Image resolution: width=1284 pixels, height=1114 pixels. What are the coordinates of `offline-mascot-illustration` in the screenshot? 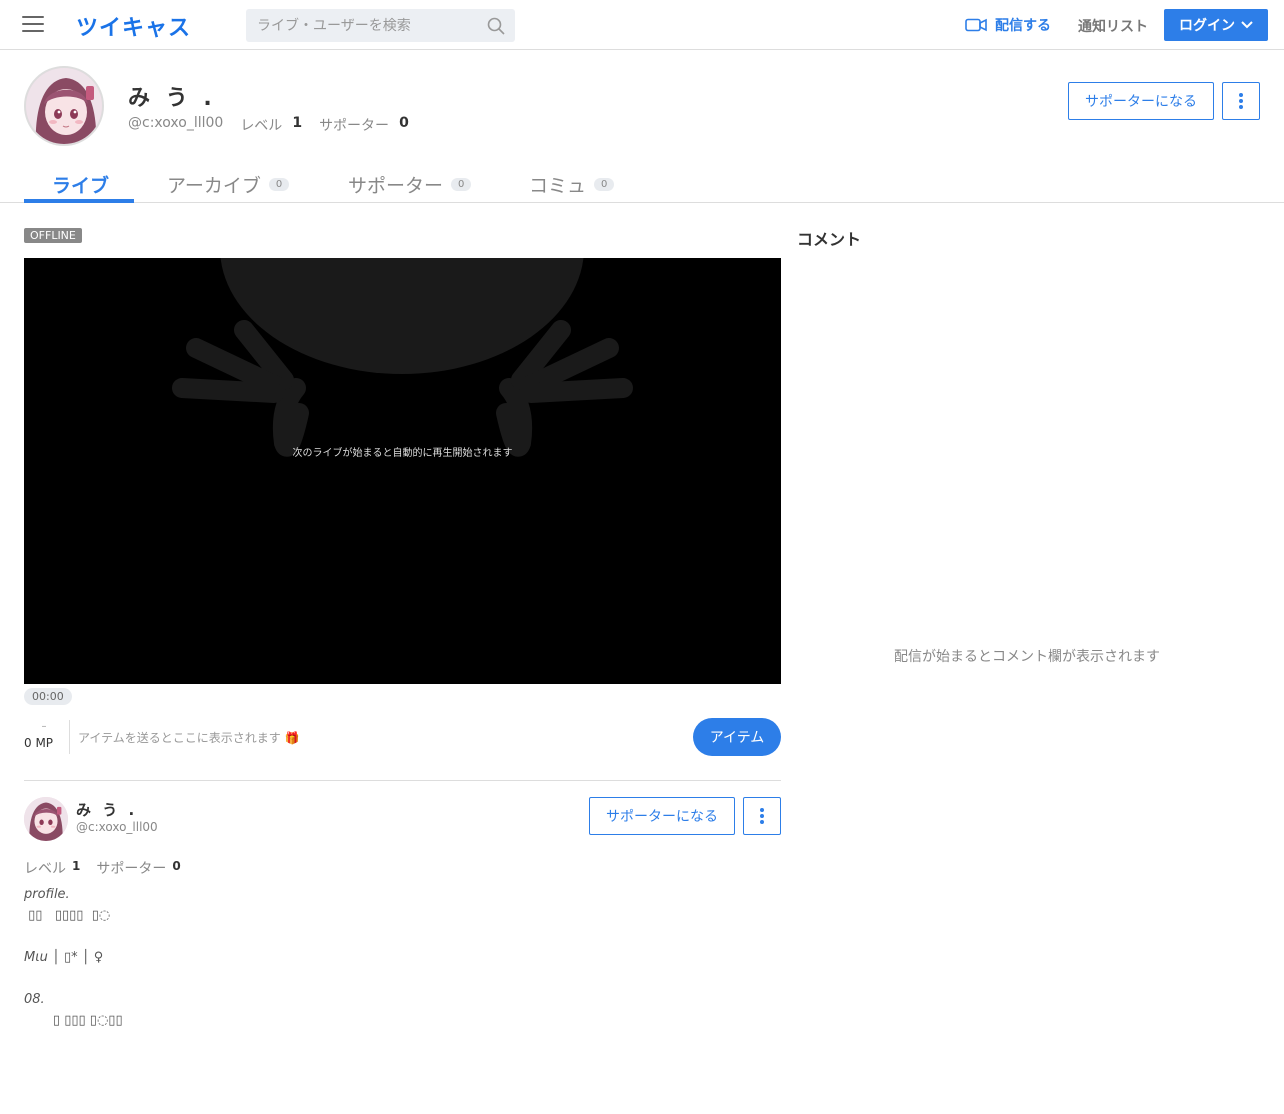 It's located at (402, 357).